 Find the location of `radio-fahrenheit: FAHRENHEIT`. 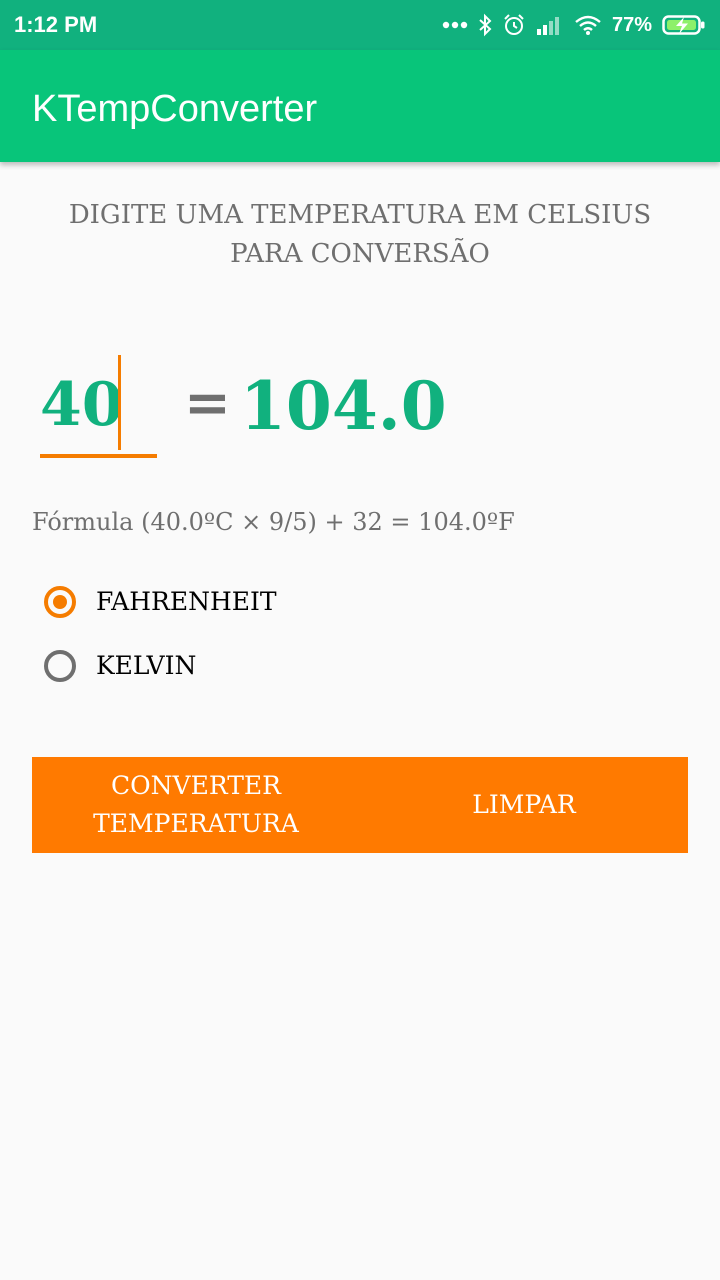

radio-fahrenheit: FAHRENHEIT is located at coordinates (160, 602).